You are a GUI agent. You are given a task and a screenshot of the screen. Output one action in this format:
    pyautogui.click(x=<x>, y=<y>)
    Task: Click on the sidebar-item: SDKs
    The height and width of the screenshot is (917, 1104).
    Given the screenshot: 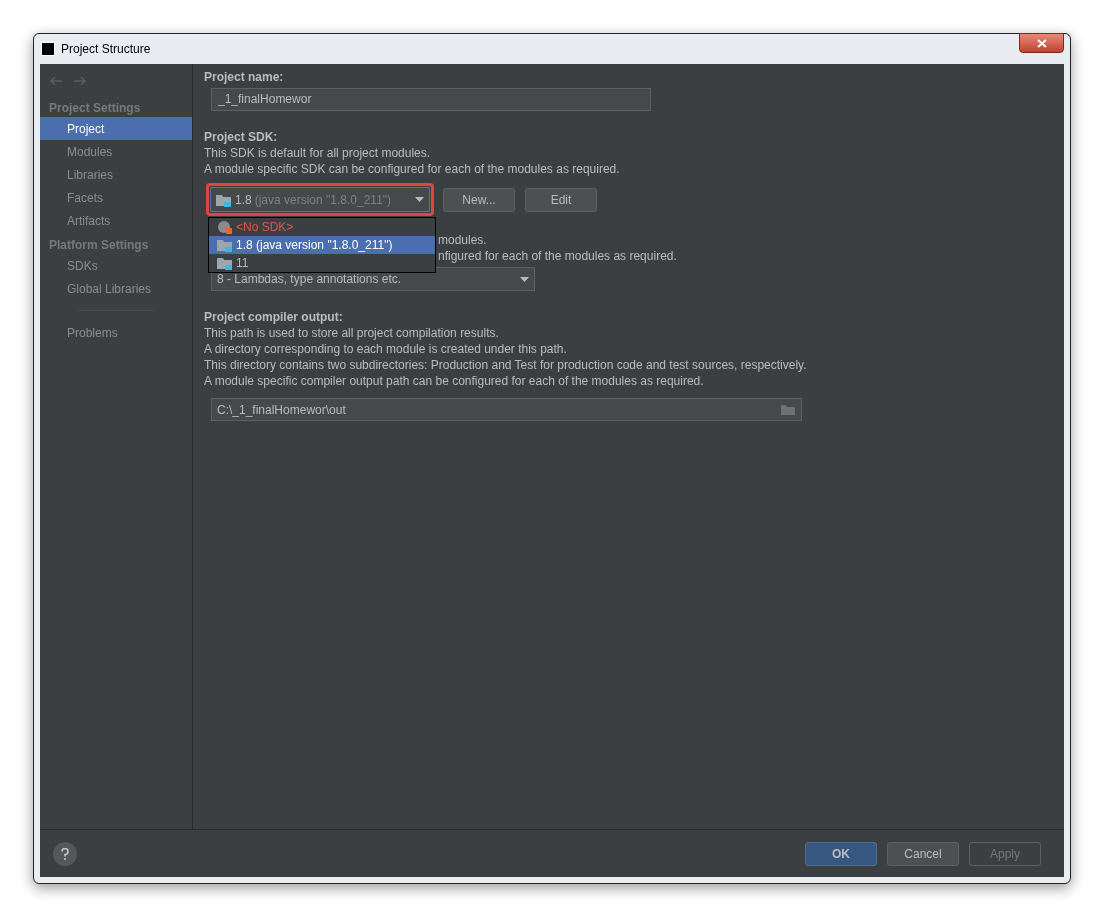 What is the action you would take?
    pyautogui.click(x=116, y=265)
    